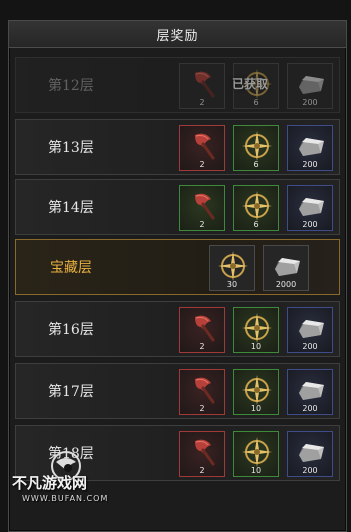 This screenshot has height=532, width=351. Describe the element at coordinates (71, 208) in the screenshot. I see `floor-label: 第14层` at that location.